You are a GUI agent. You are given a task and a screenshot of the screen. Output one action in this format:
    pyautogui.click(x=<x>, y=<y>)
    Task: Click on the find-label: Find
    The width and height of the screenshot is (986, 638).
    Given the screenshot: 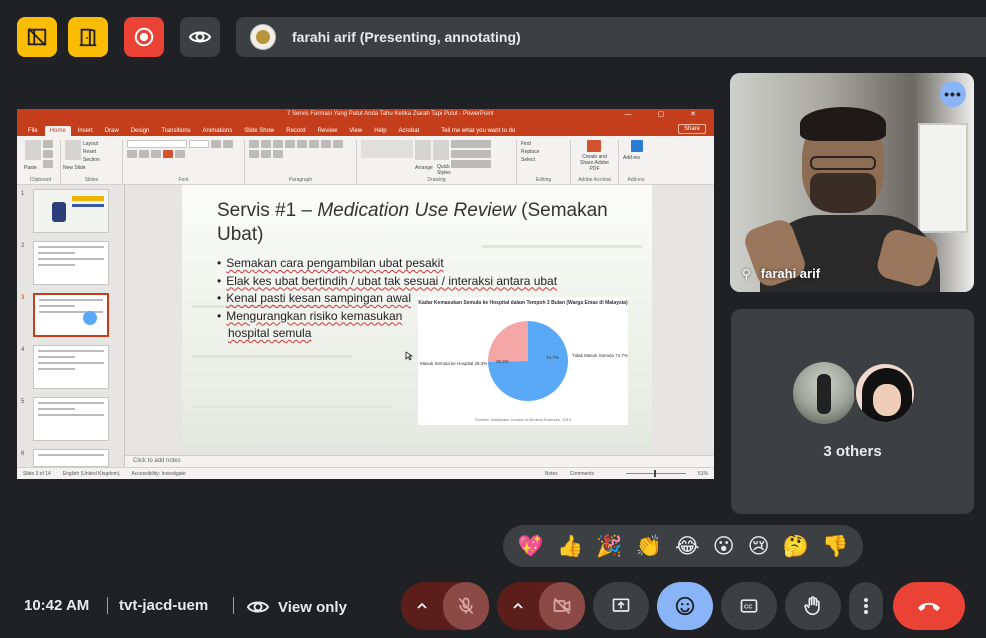 What is the action you would take?
    pyautogui.click(x=530, y=144)
    